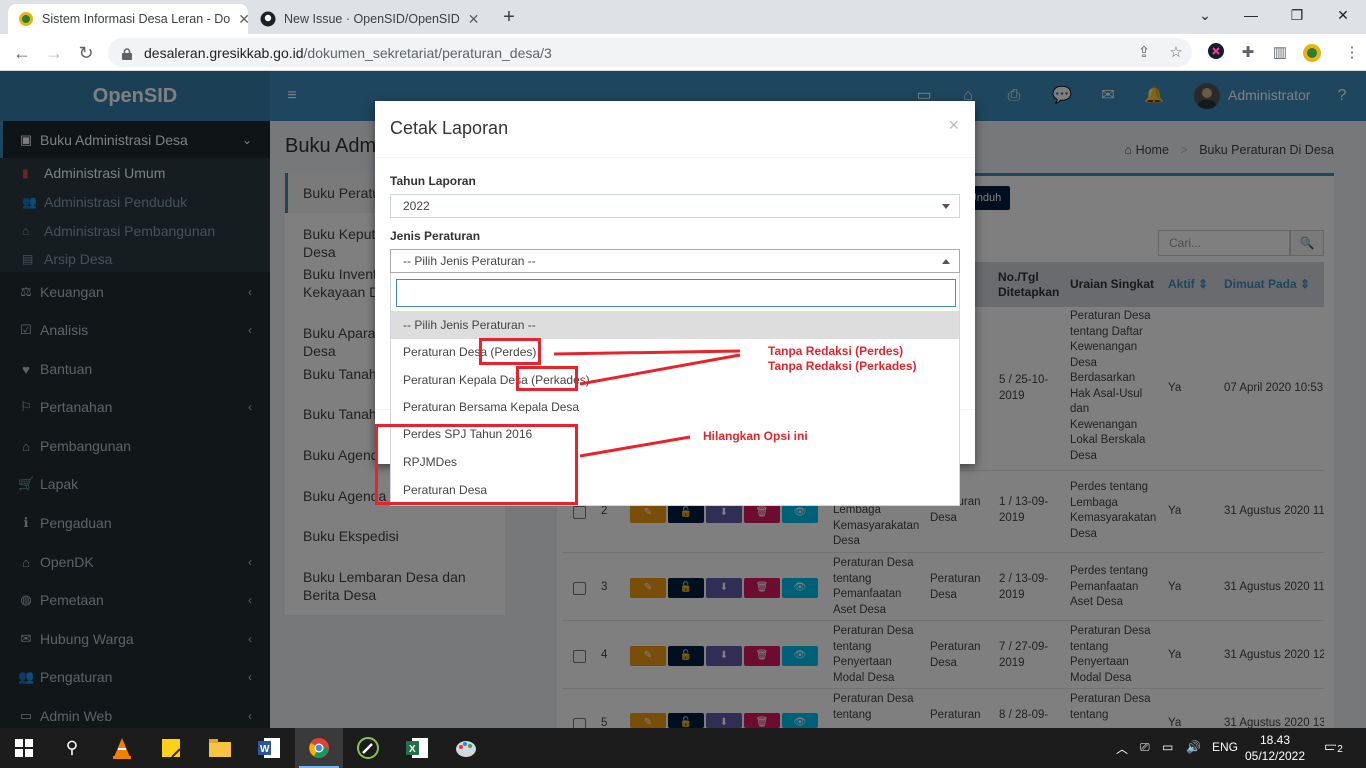  Describe the element at coordinates (1205, 15) in the screenshot. I see `tab-search-icon: ⌄` at that location.